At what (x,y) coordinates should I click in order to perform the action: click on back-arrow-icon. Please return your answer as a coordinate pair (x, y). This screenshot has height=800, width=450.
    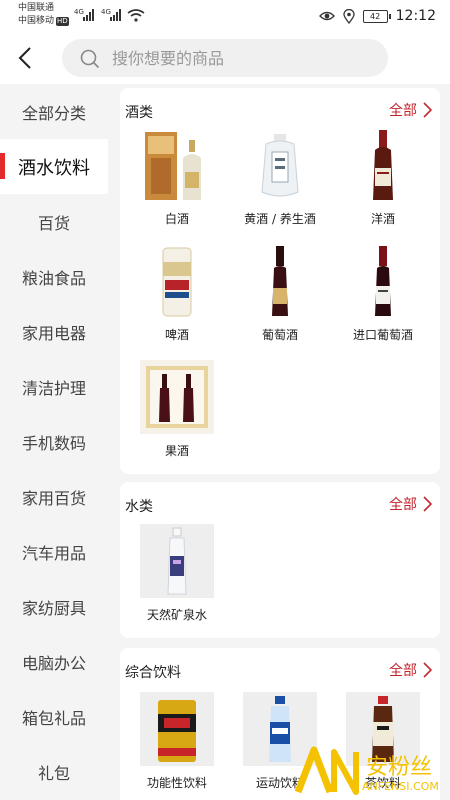
    Looking at the image, I should click on (27, 58).